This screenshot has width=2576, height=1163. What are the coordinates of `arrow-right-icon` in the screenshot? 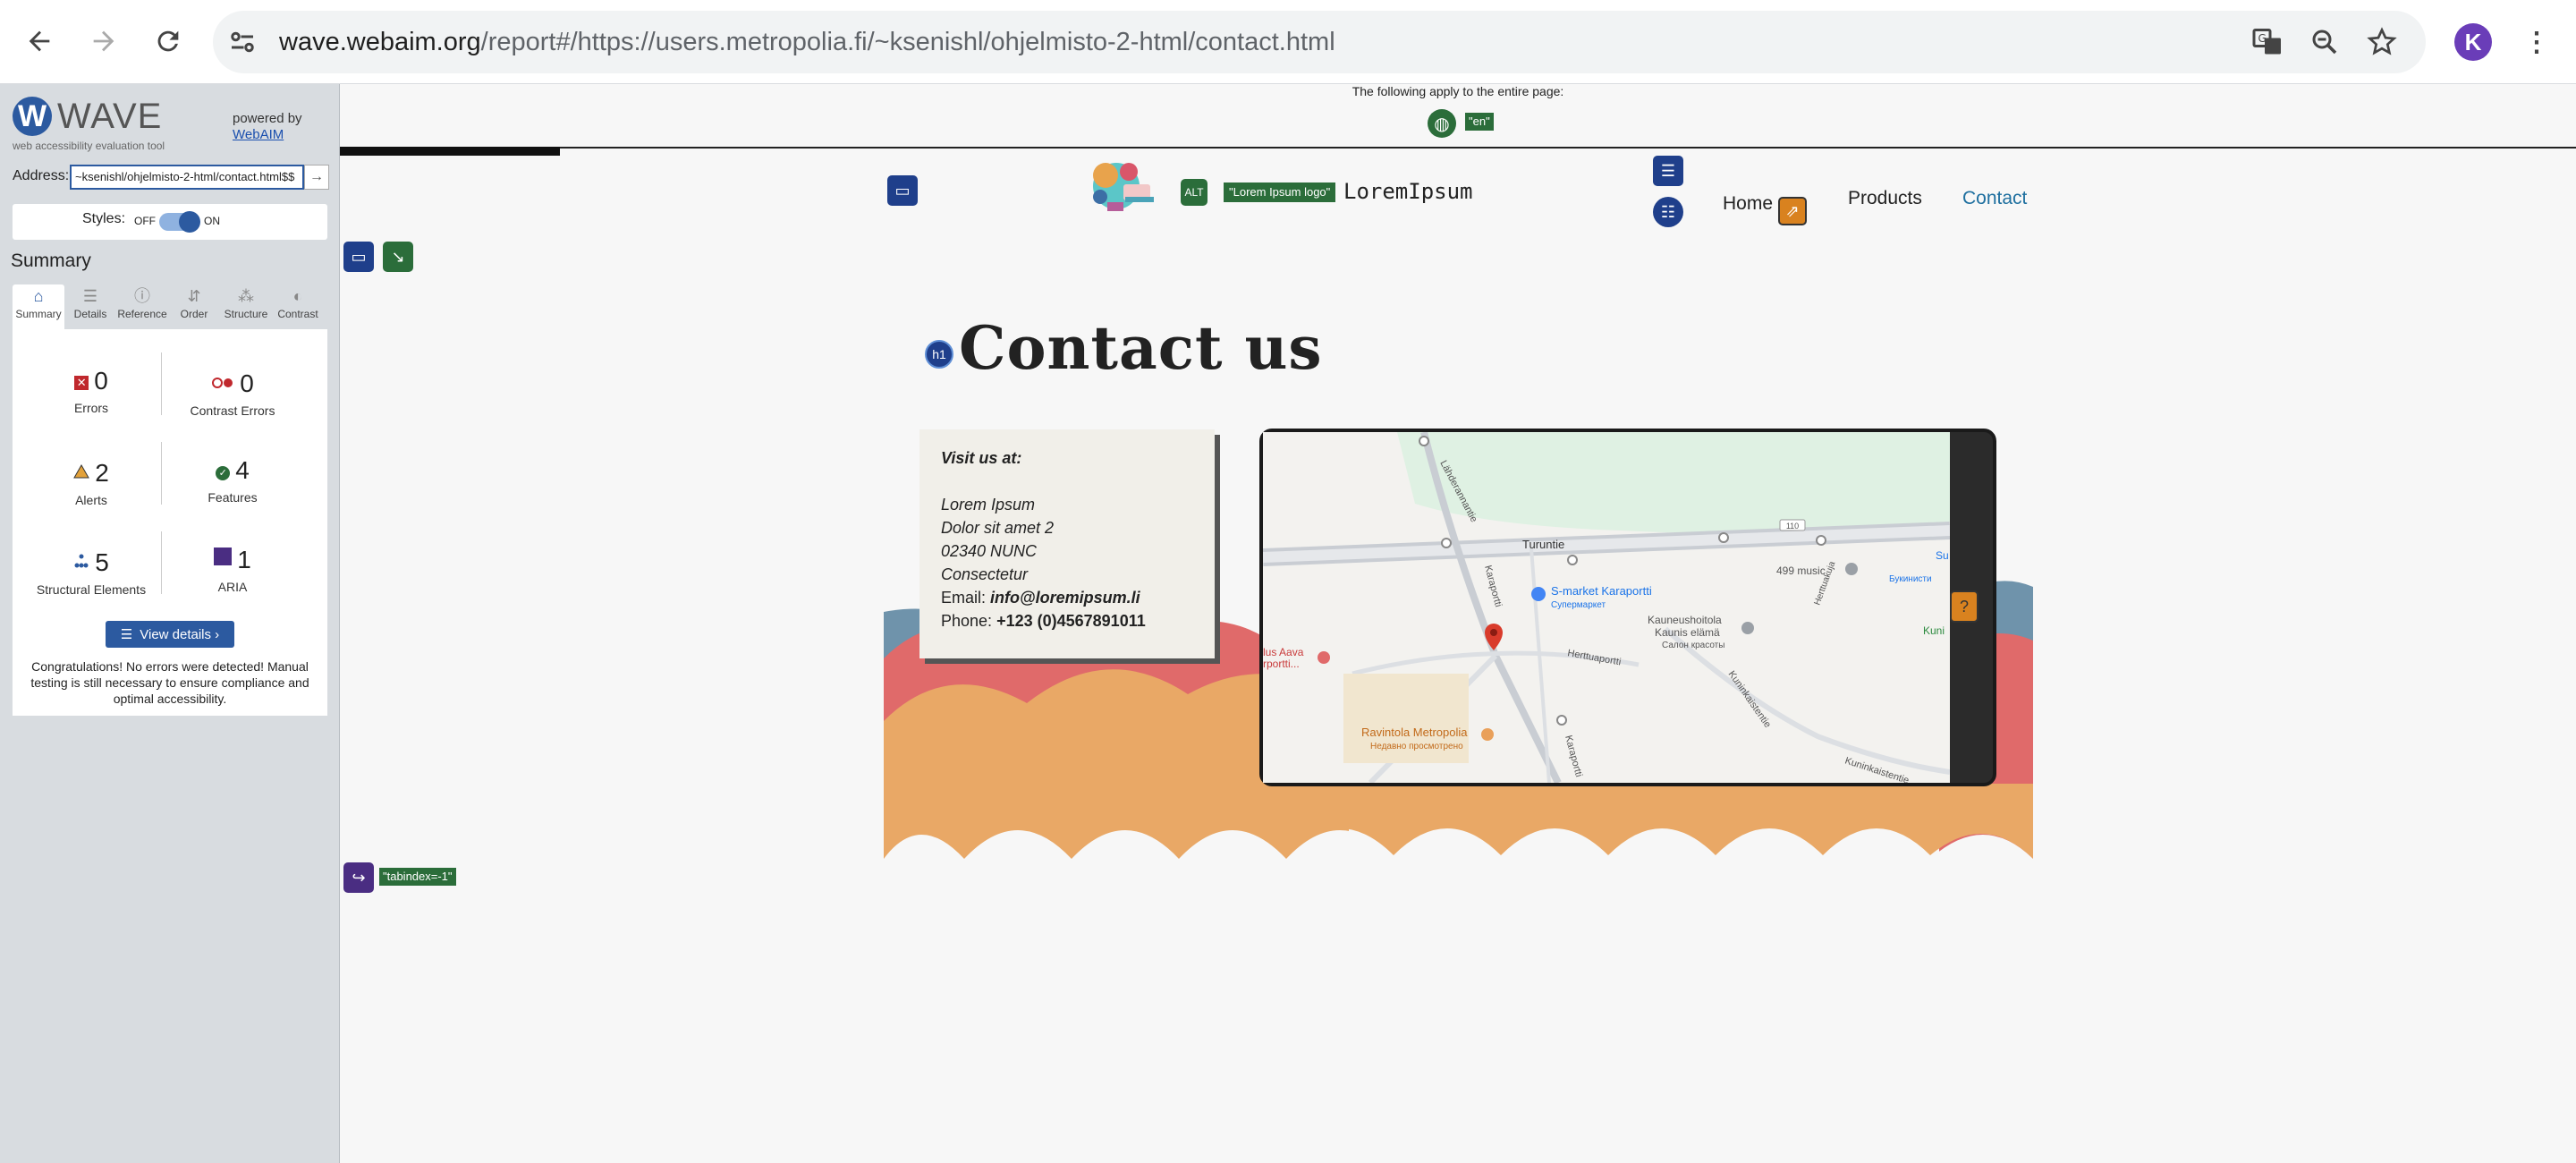 It's located at (103, 41).